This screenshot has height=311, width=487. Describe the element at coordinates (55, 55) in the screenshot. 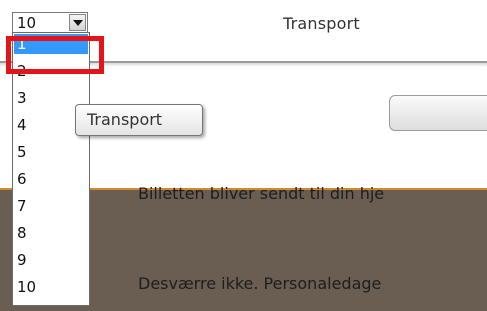

I see `highlight-box` at that location.